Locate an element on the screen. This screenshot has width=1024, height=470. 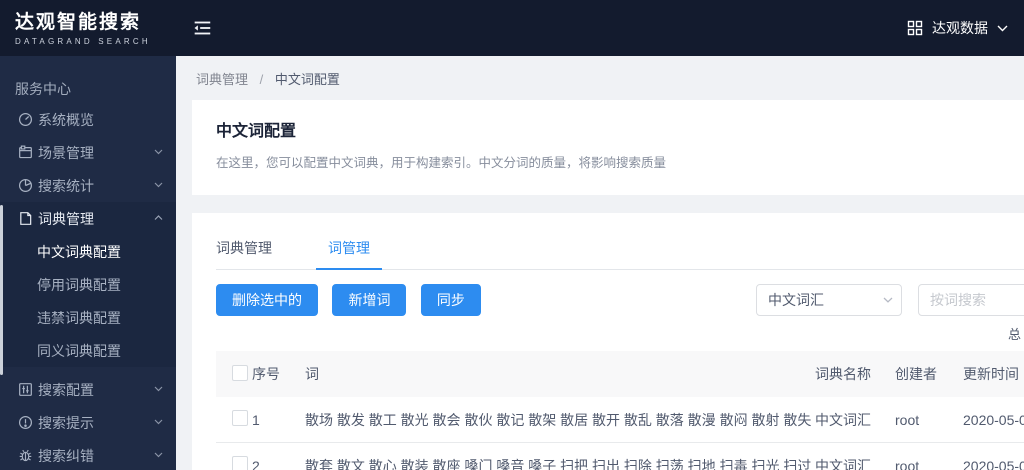
sidebar-item-label: 词典管理 is located at coordinates (66, 218).